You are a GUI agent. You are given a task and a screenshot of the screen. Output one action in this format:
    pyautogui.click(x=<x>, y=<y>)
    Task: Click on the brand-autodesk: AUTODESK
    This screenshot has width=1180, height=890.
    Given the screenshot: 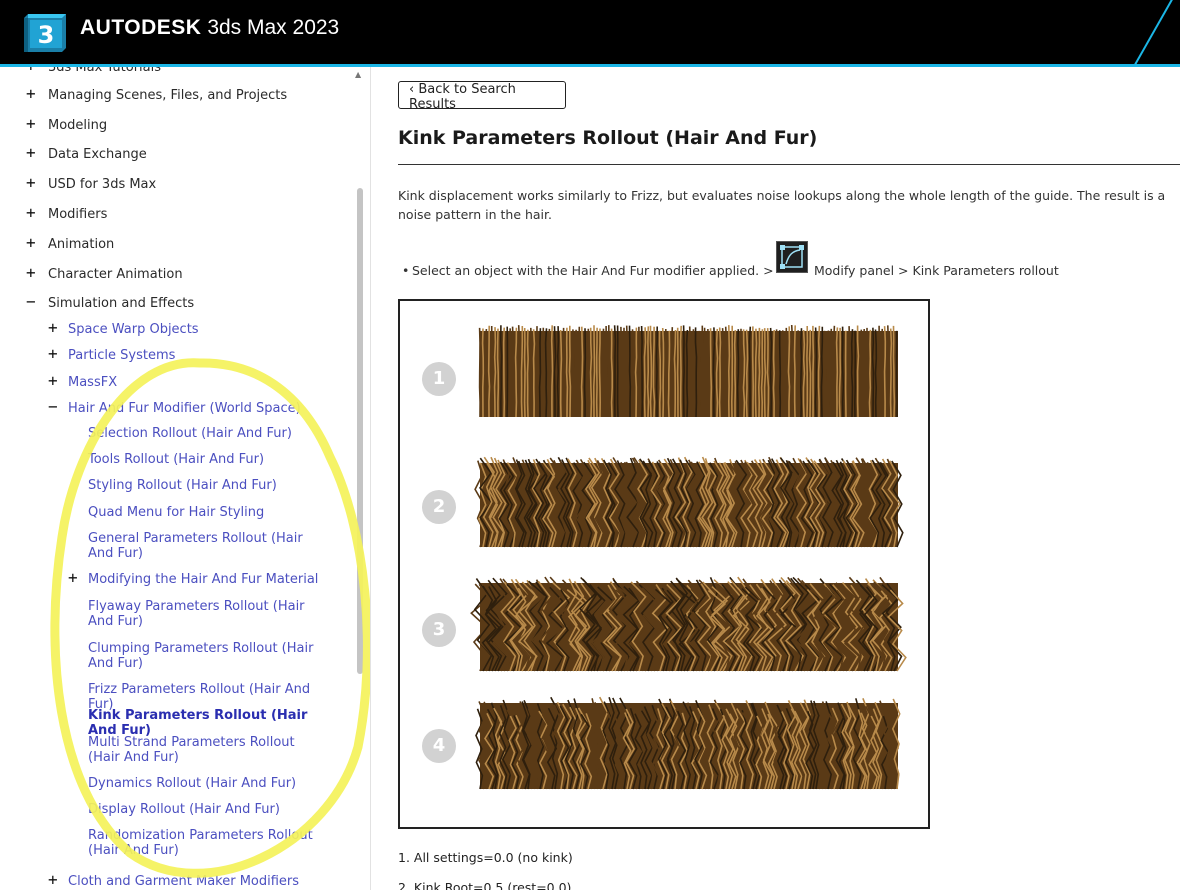 What is the action you would take?
    pyautogui.click(x=141, y=27)
    